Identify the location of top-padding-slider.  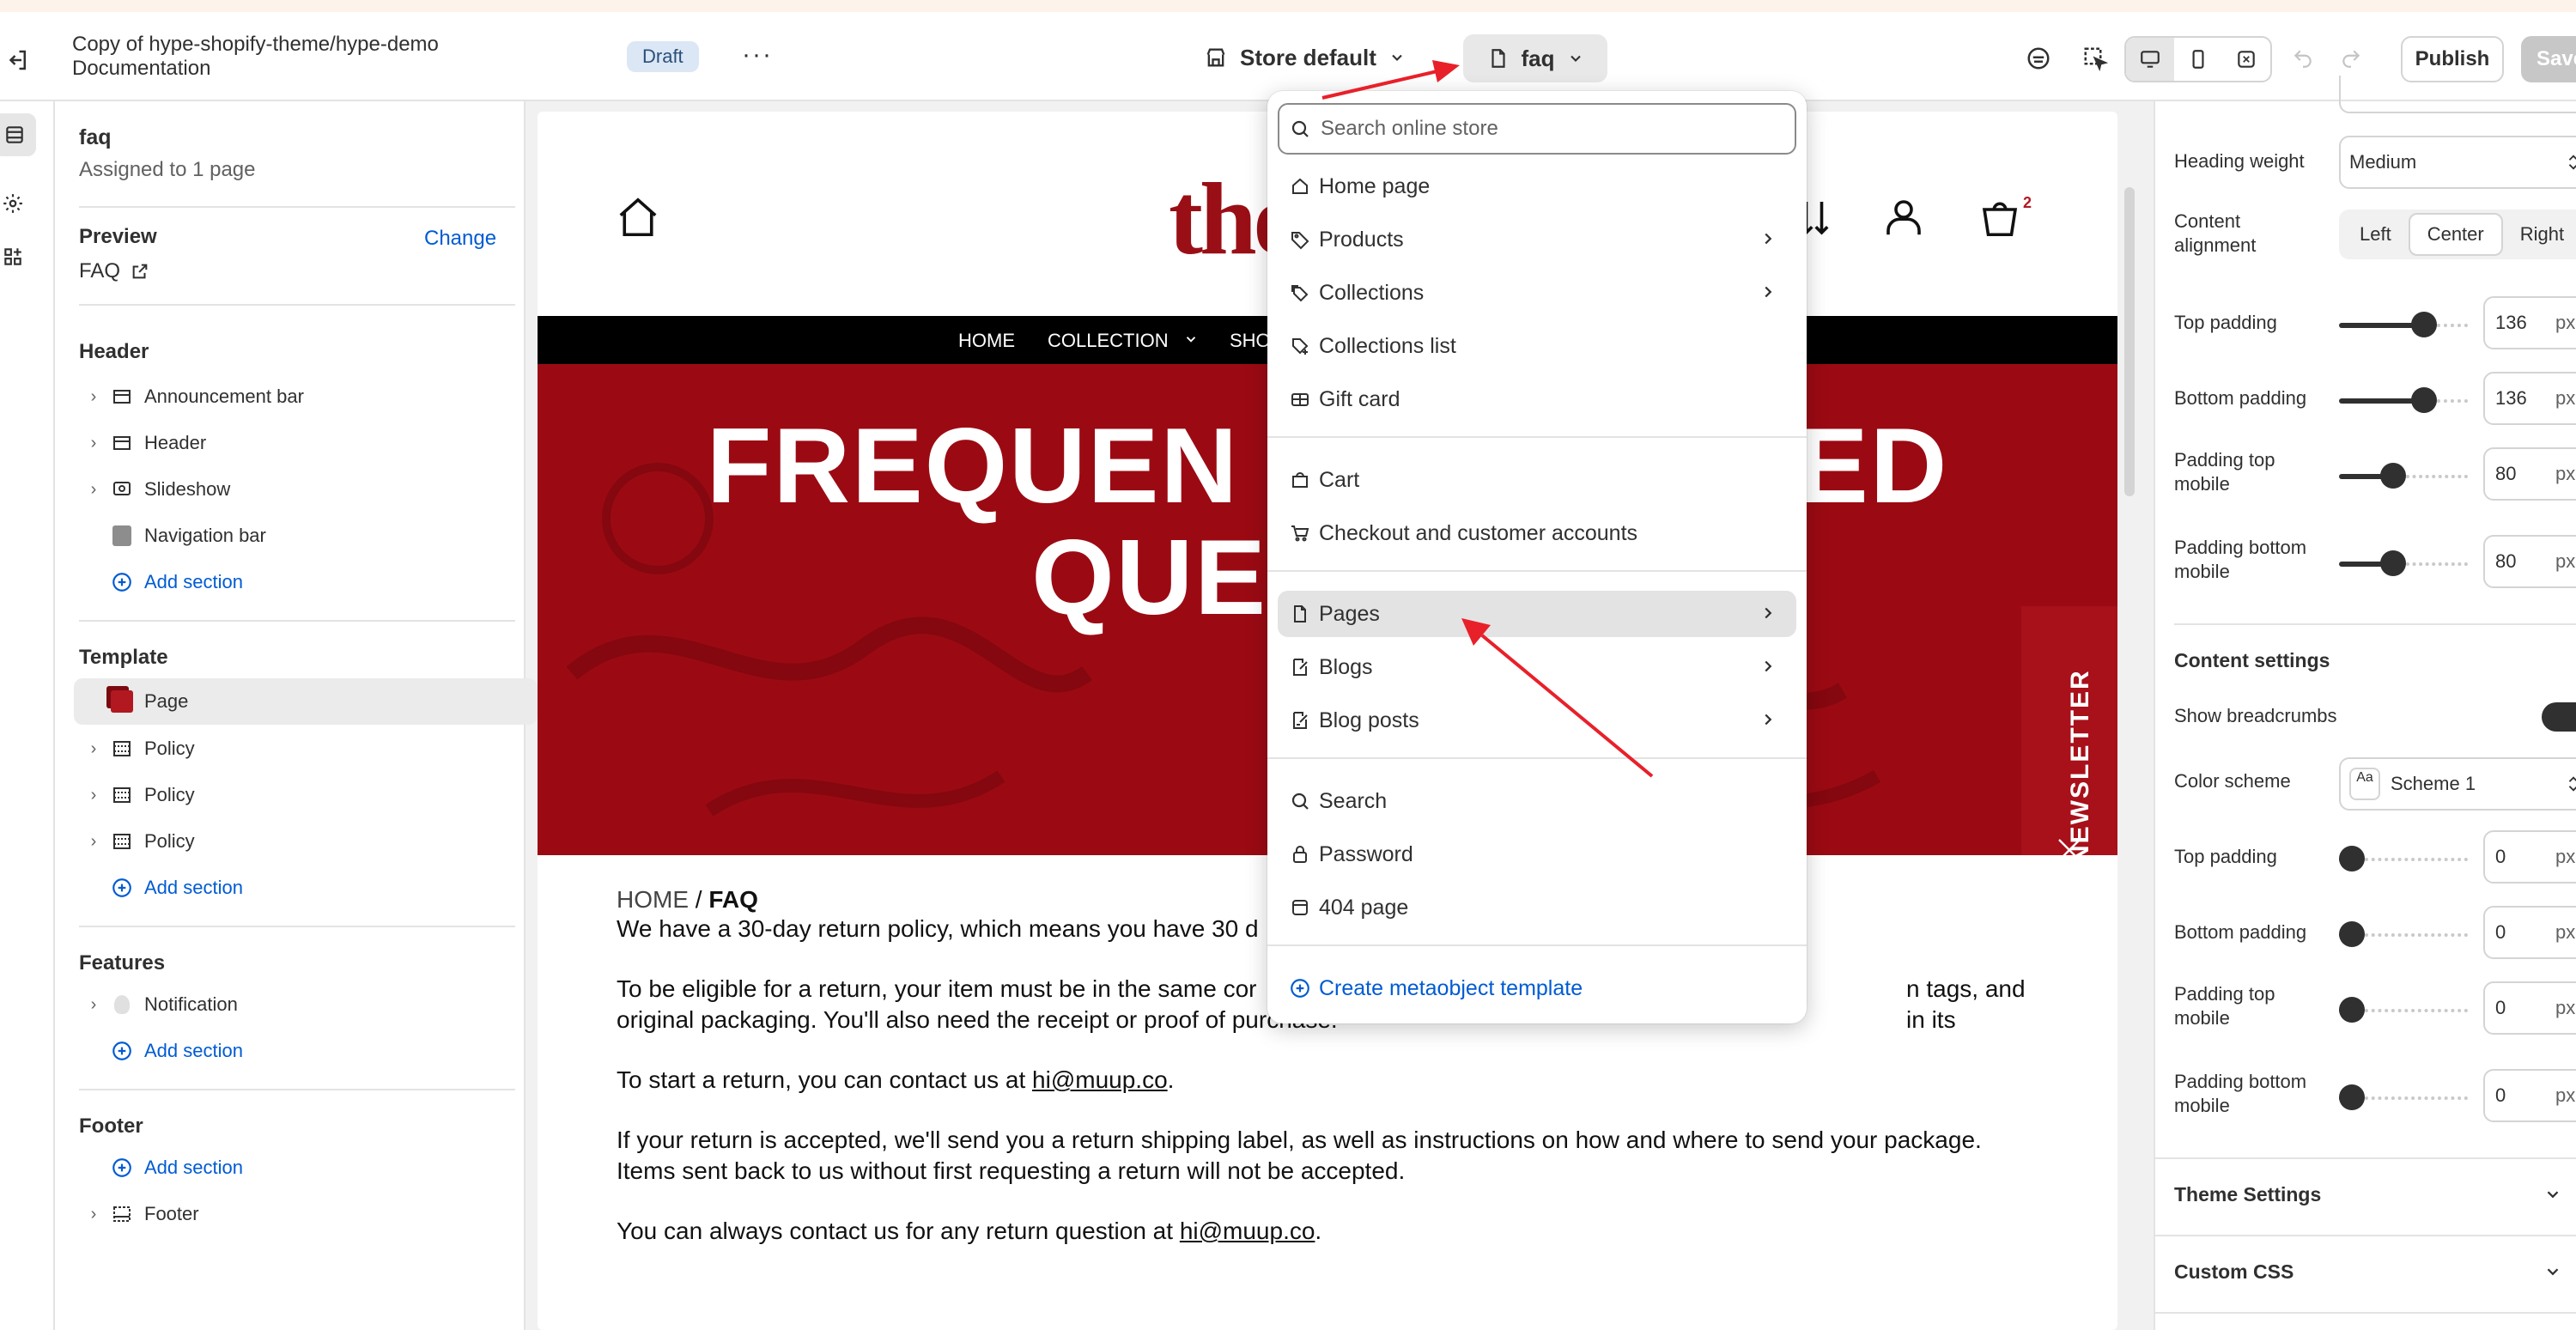
(2404, 324).